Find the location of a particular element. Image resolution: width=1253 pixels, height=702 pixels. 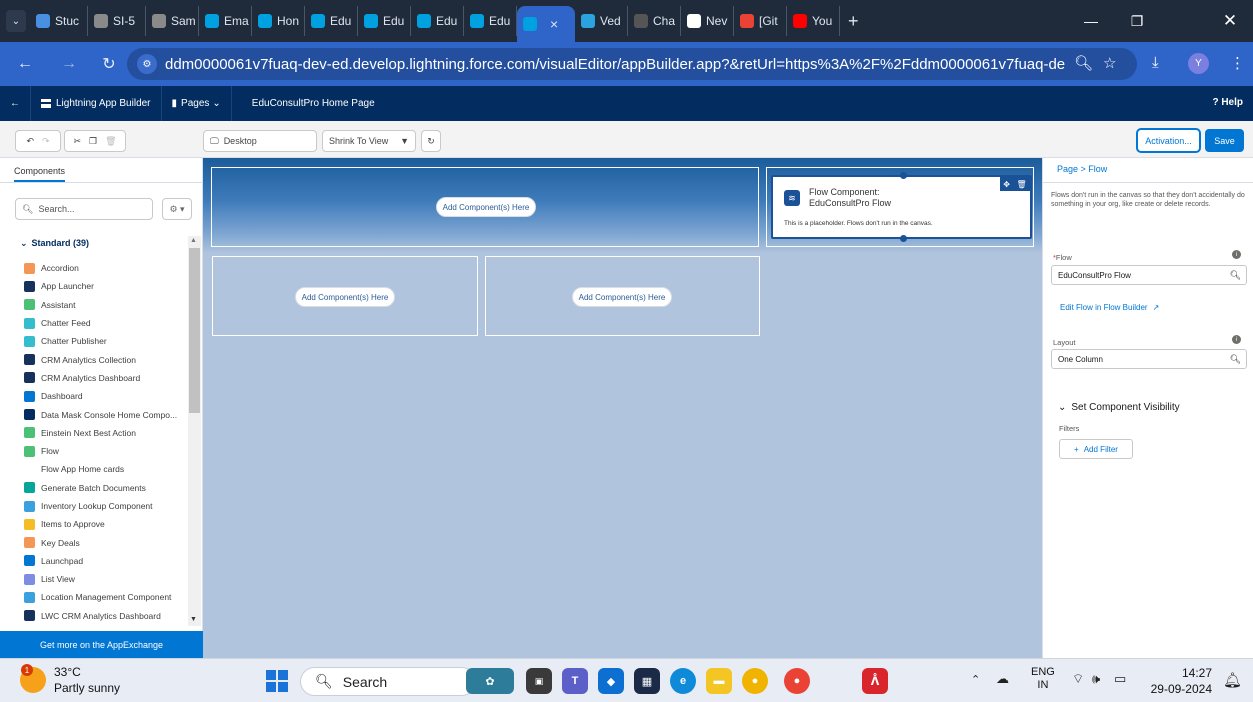

close-tab-icon: × is located at coordinates (554, 24).